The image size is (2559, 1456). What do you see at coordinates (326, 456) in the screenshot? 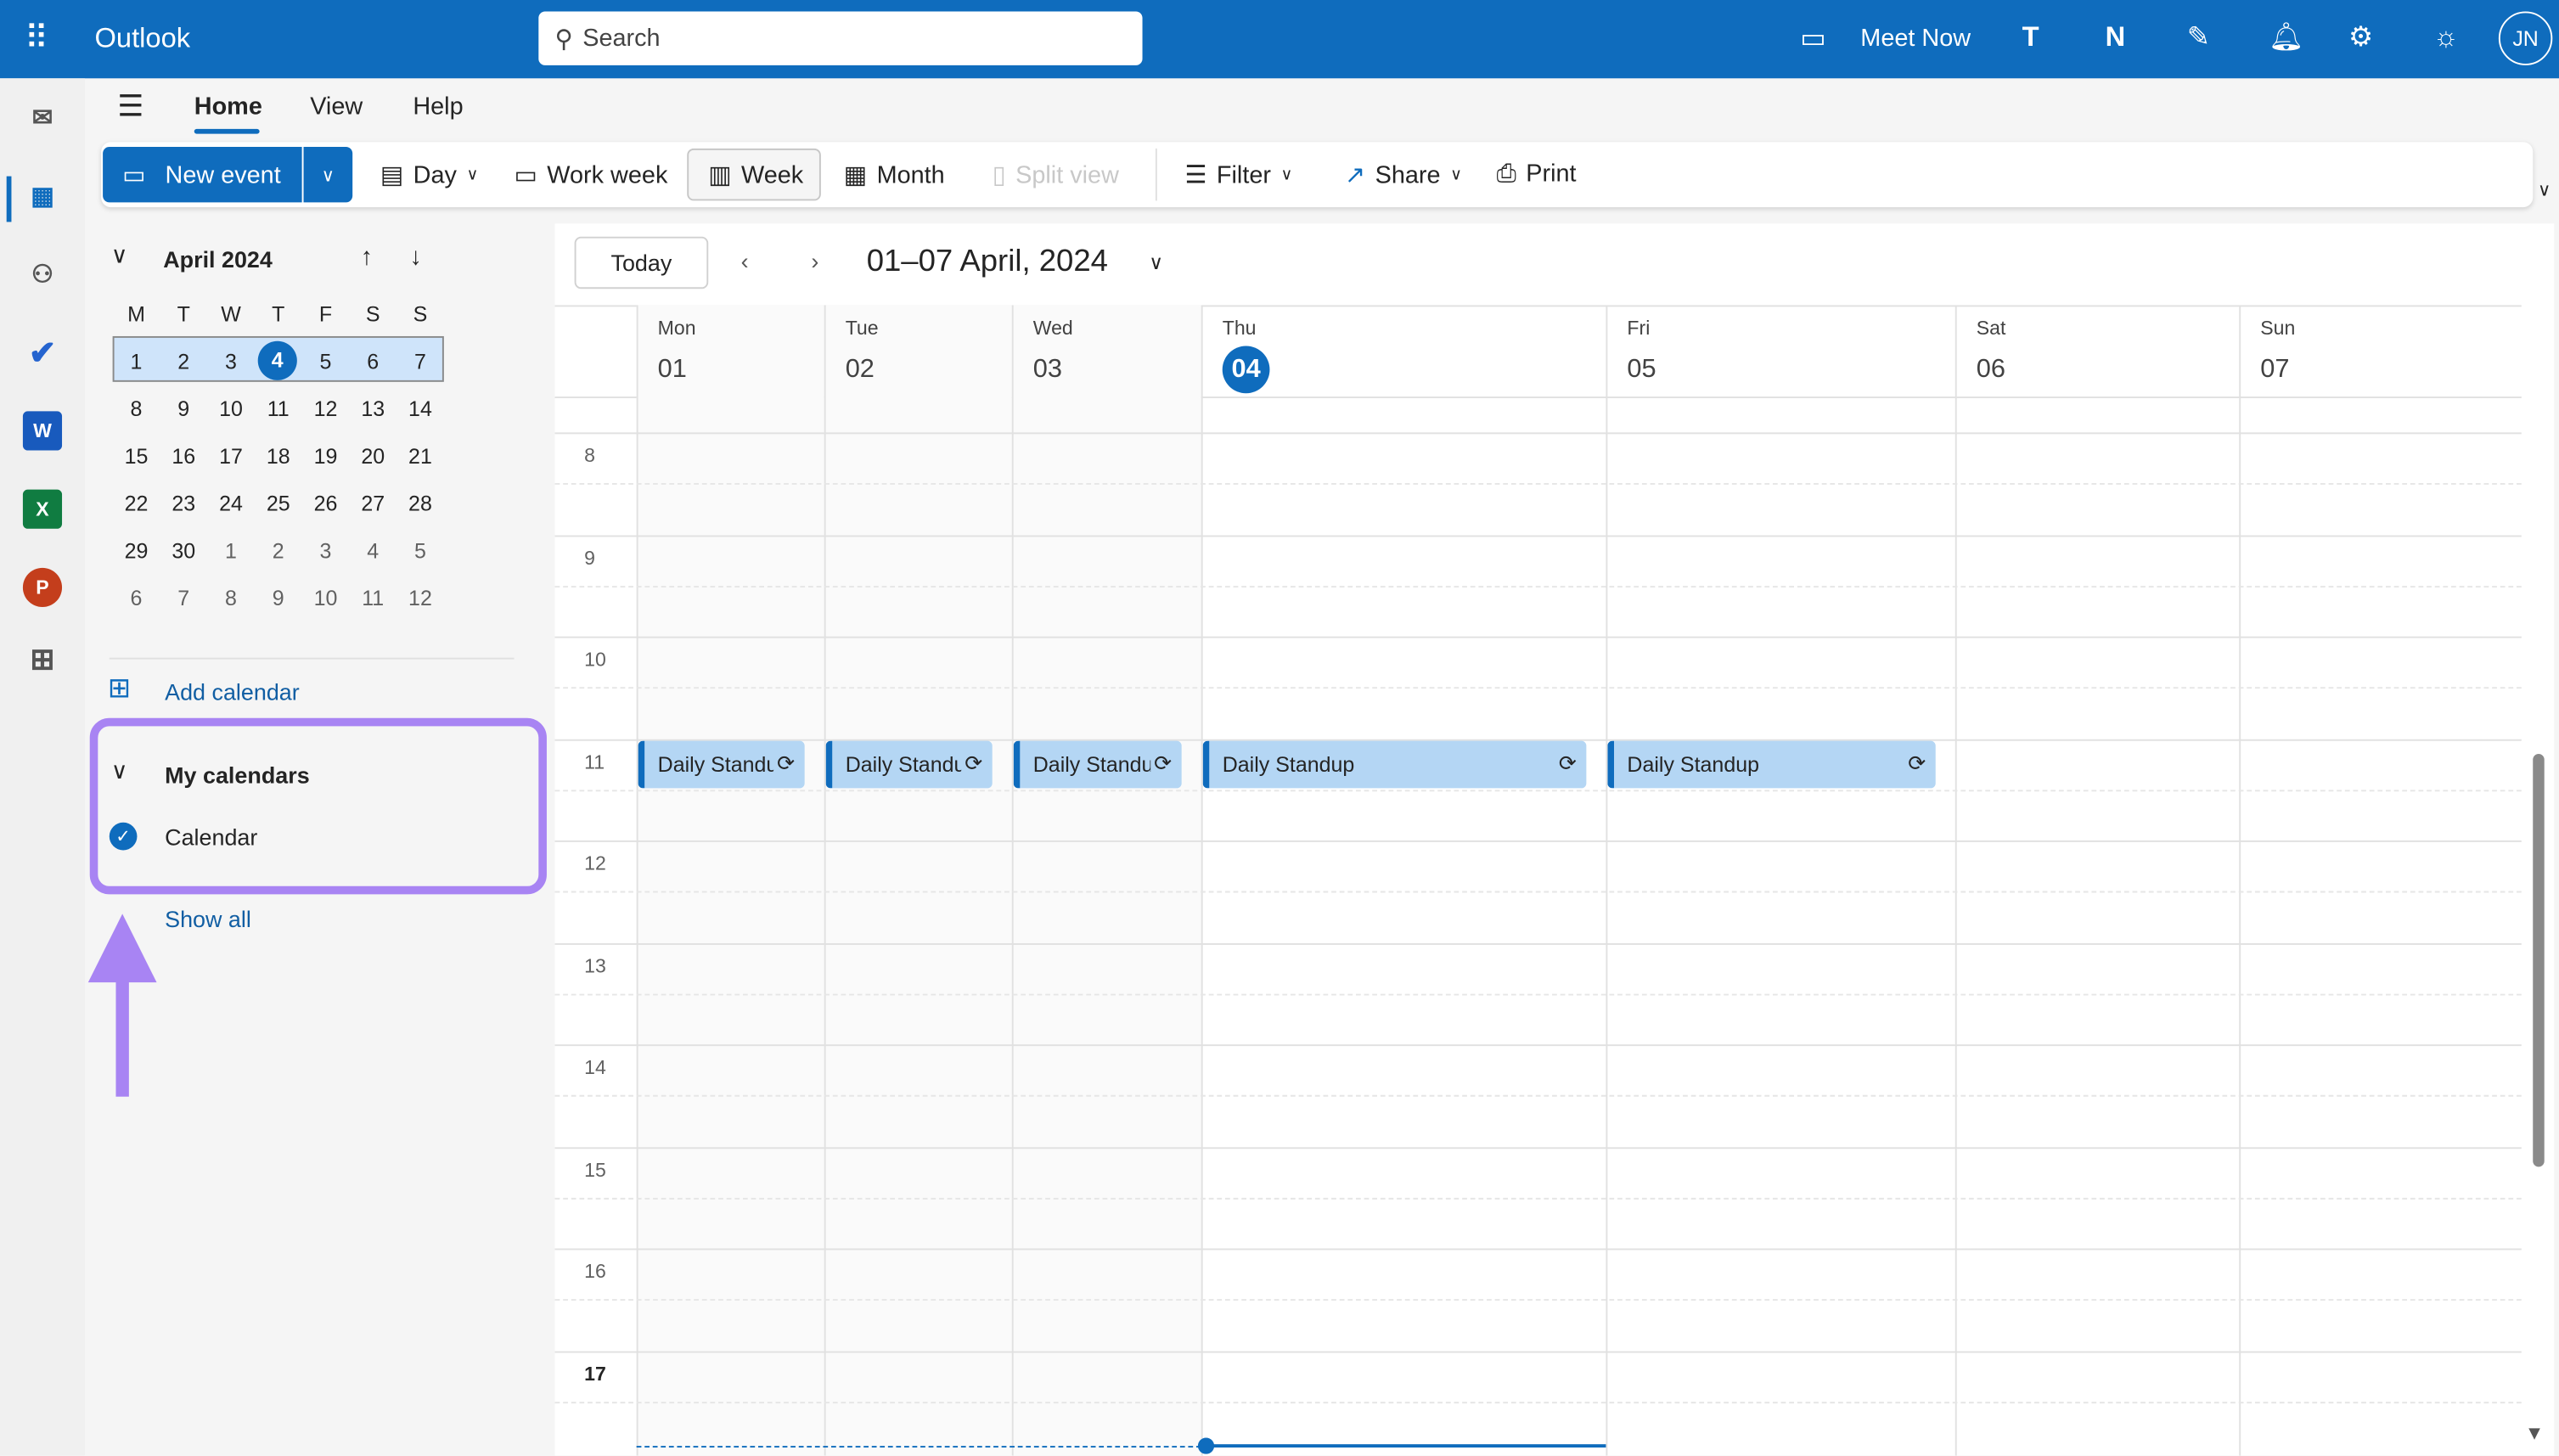
I see `mini-calendar-day: 19` at bounding box center [326, 456].